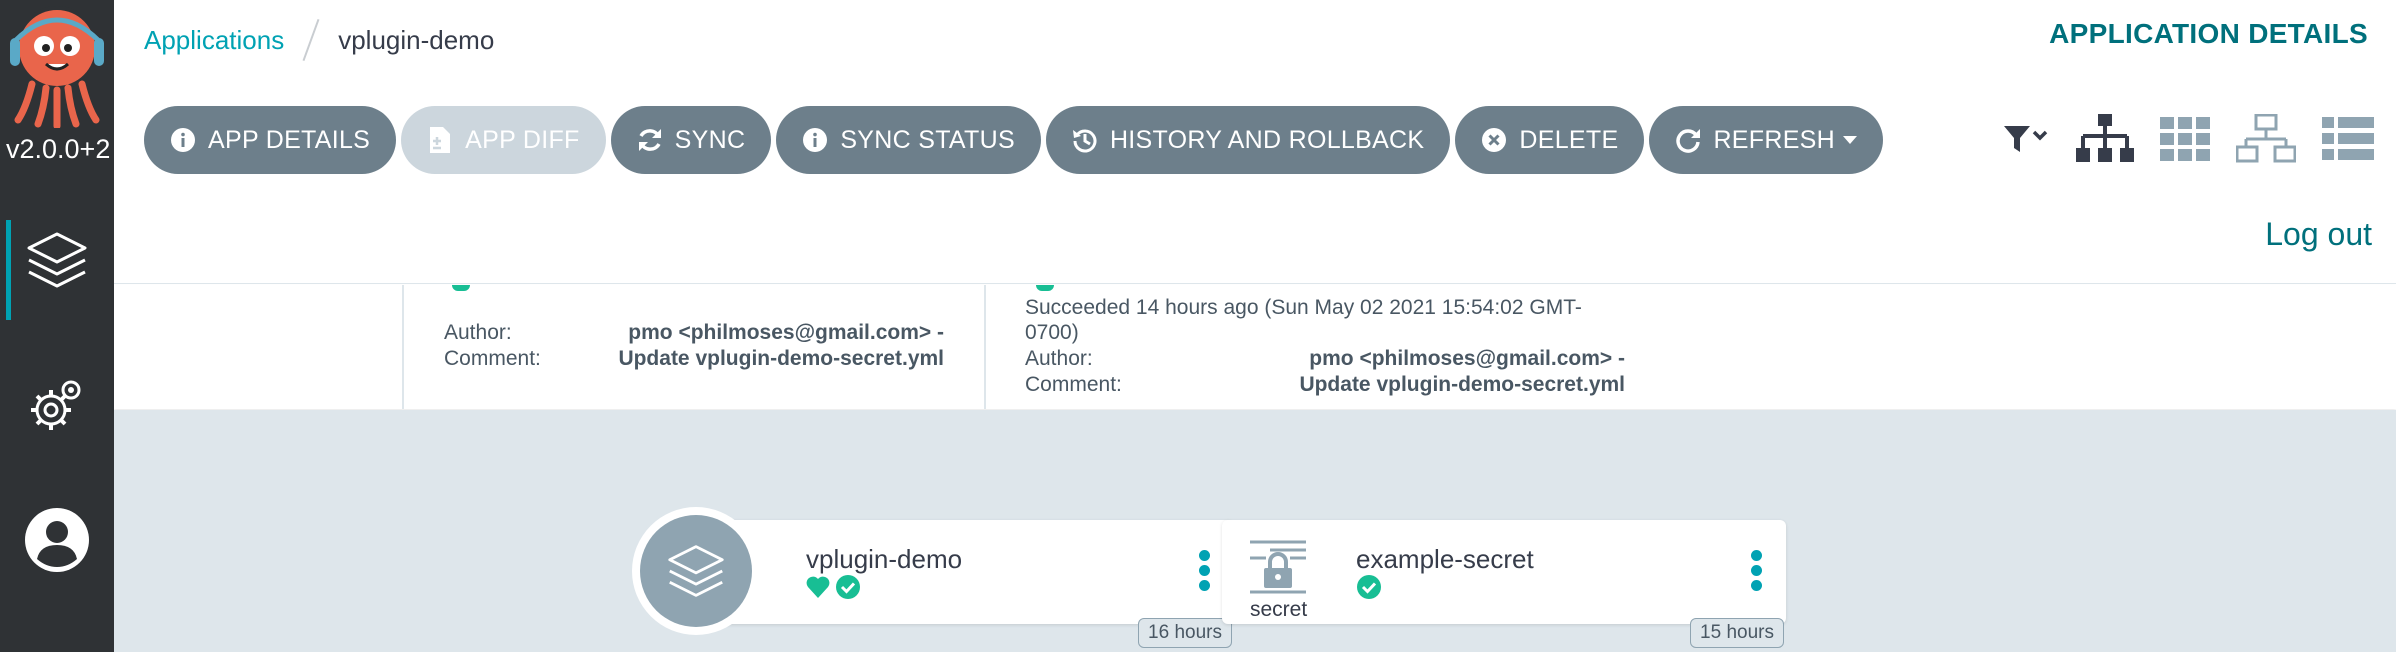 The height and width of the screenshot is (652, 2396). What do you see at coordinates (818, 587) in the screenshot?
I see `heart-icon` at bounding box center [818, 587].